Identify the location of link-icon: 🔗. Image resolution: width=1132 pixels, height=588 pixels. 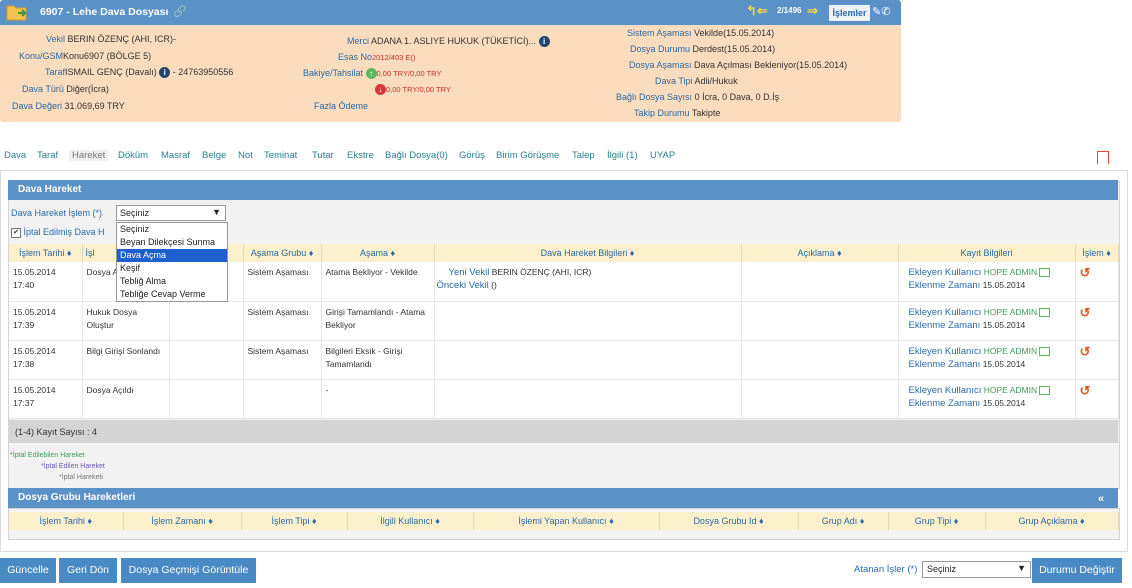
(180, 11).